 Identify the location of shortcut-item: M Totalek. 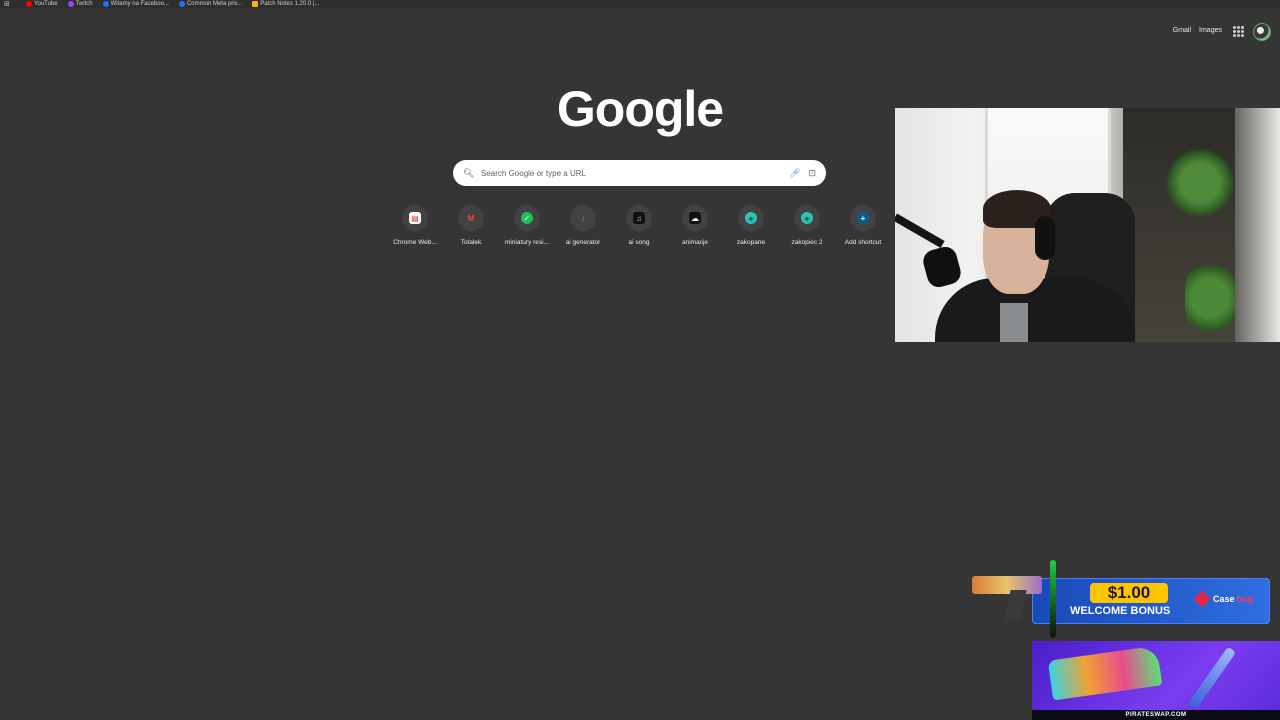
(471, 225).